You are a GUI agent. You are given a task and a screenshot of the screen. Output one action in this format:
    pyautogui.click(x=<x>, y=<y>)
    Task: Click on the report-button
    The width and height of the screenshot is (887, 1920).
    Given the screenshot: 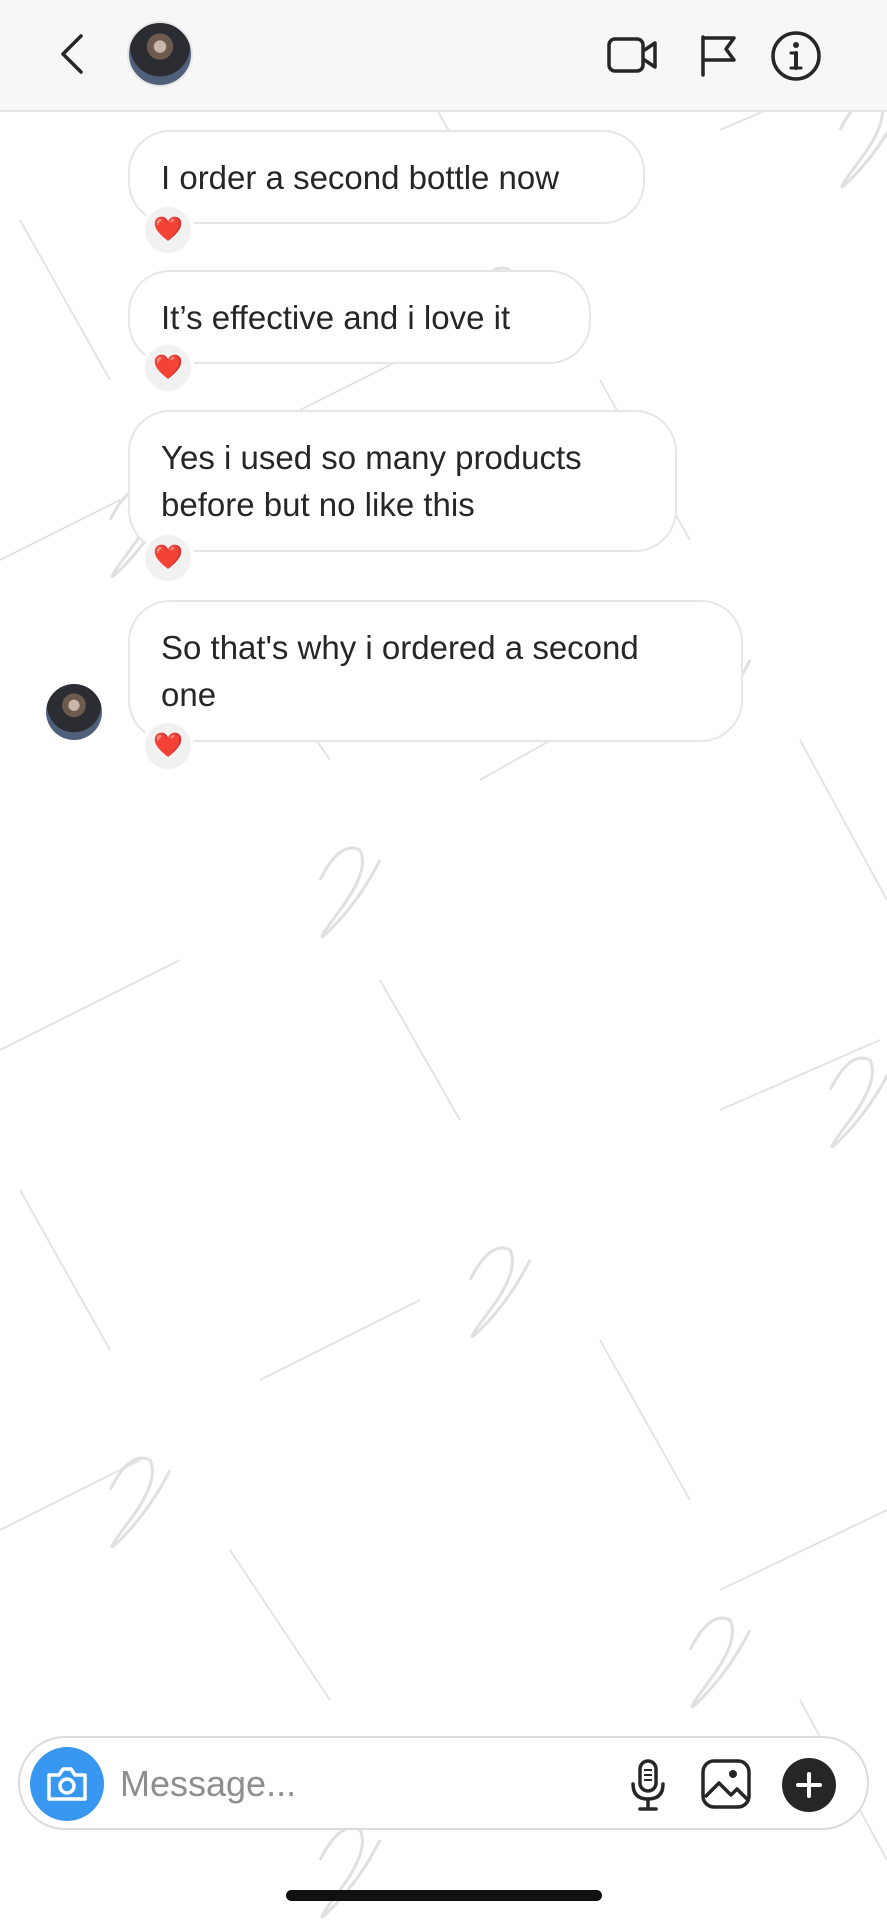 What is the action you would take?
    pyautogui.click(x=718, y=55)
    